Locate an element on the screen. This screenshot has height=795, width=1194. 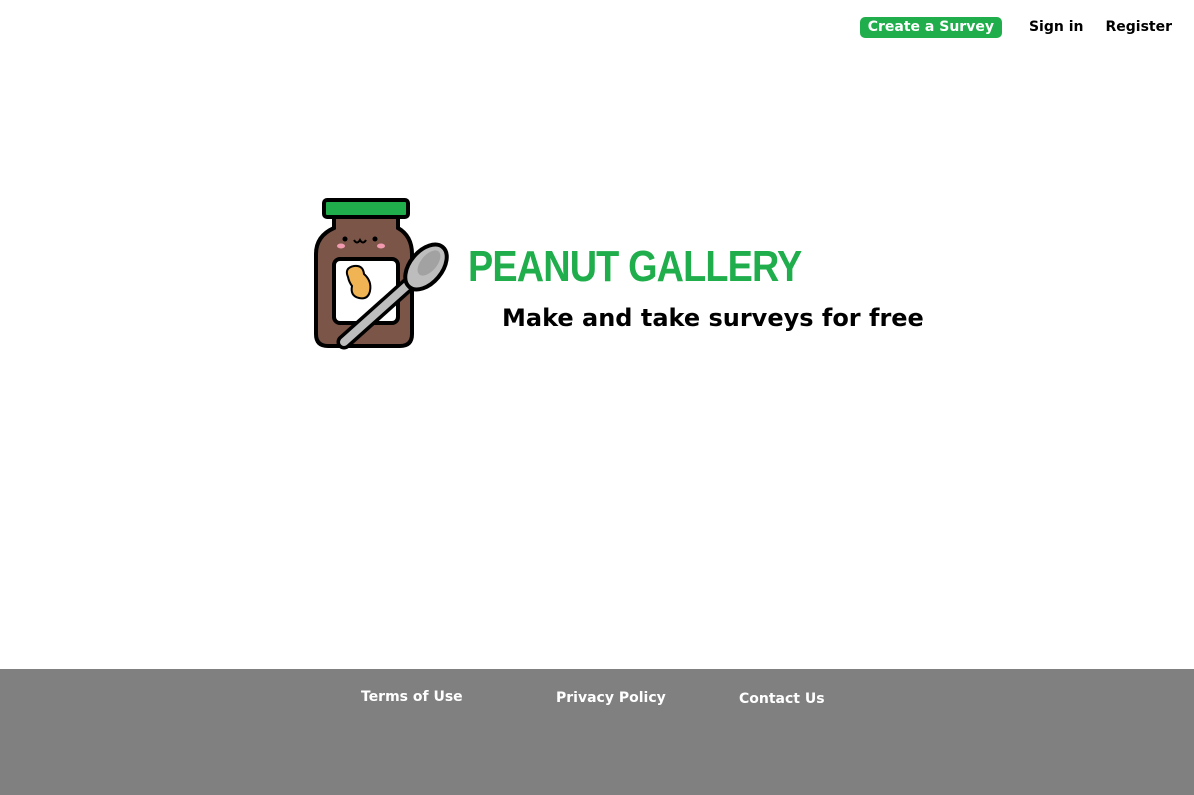
sign-in-link: Sign in is located at coordinates (1056, 27).